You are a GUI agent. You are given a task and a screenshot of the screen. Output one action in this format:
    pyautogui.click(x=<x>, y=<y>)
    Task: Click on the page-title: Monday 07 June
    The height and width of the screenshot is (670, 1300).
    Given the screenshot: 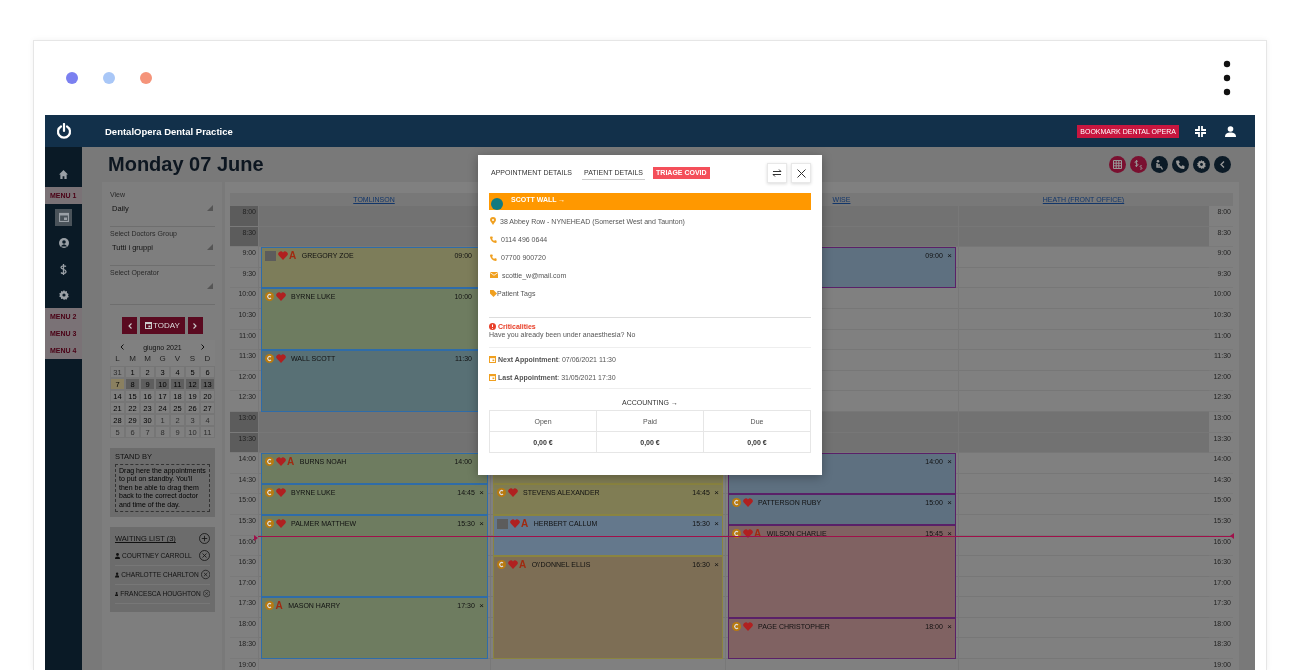 What is the action you would take?
    pyautogui.click(x=186, y=164)
    